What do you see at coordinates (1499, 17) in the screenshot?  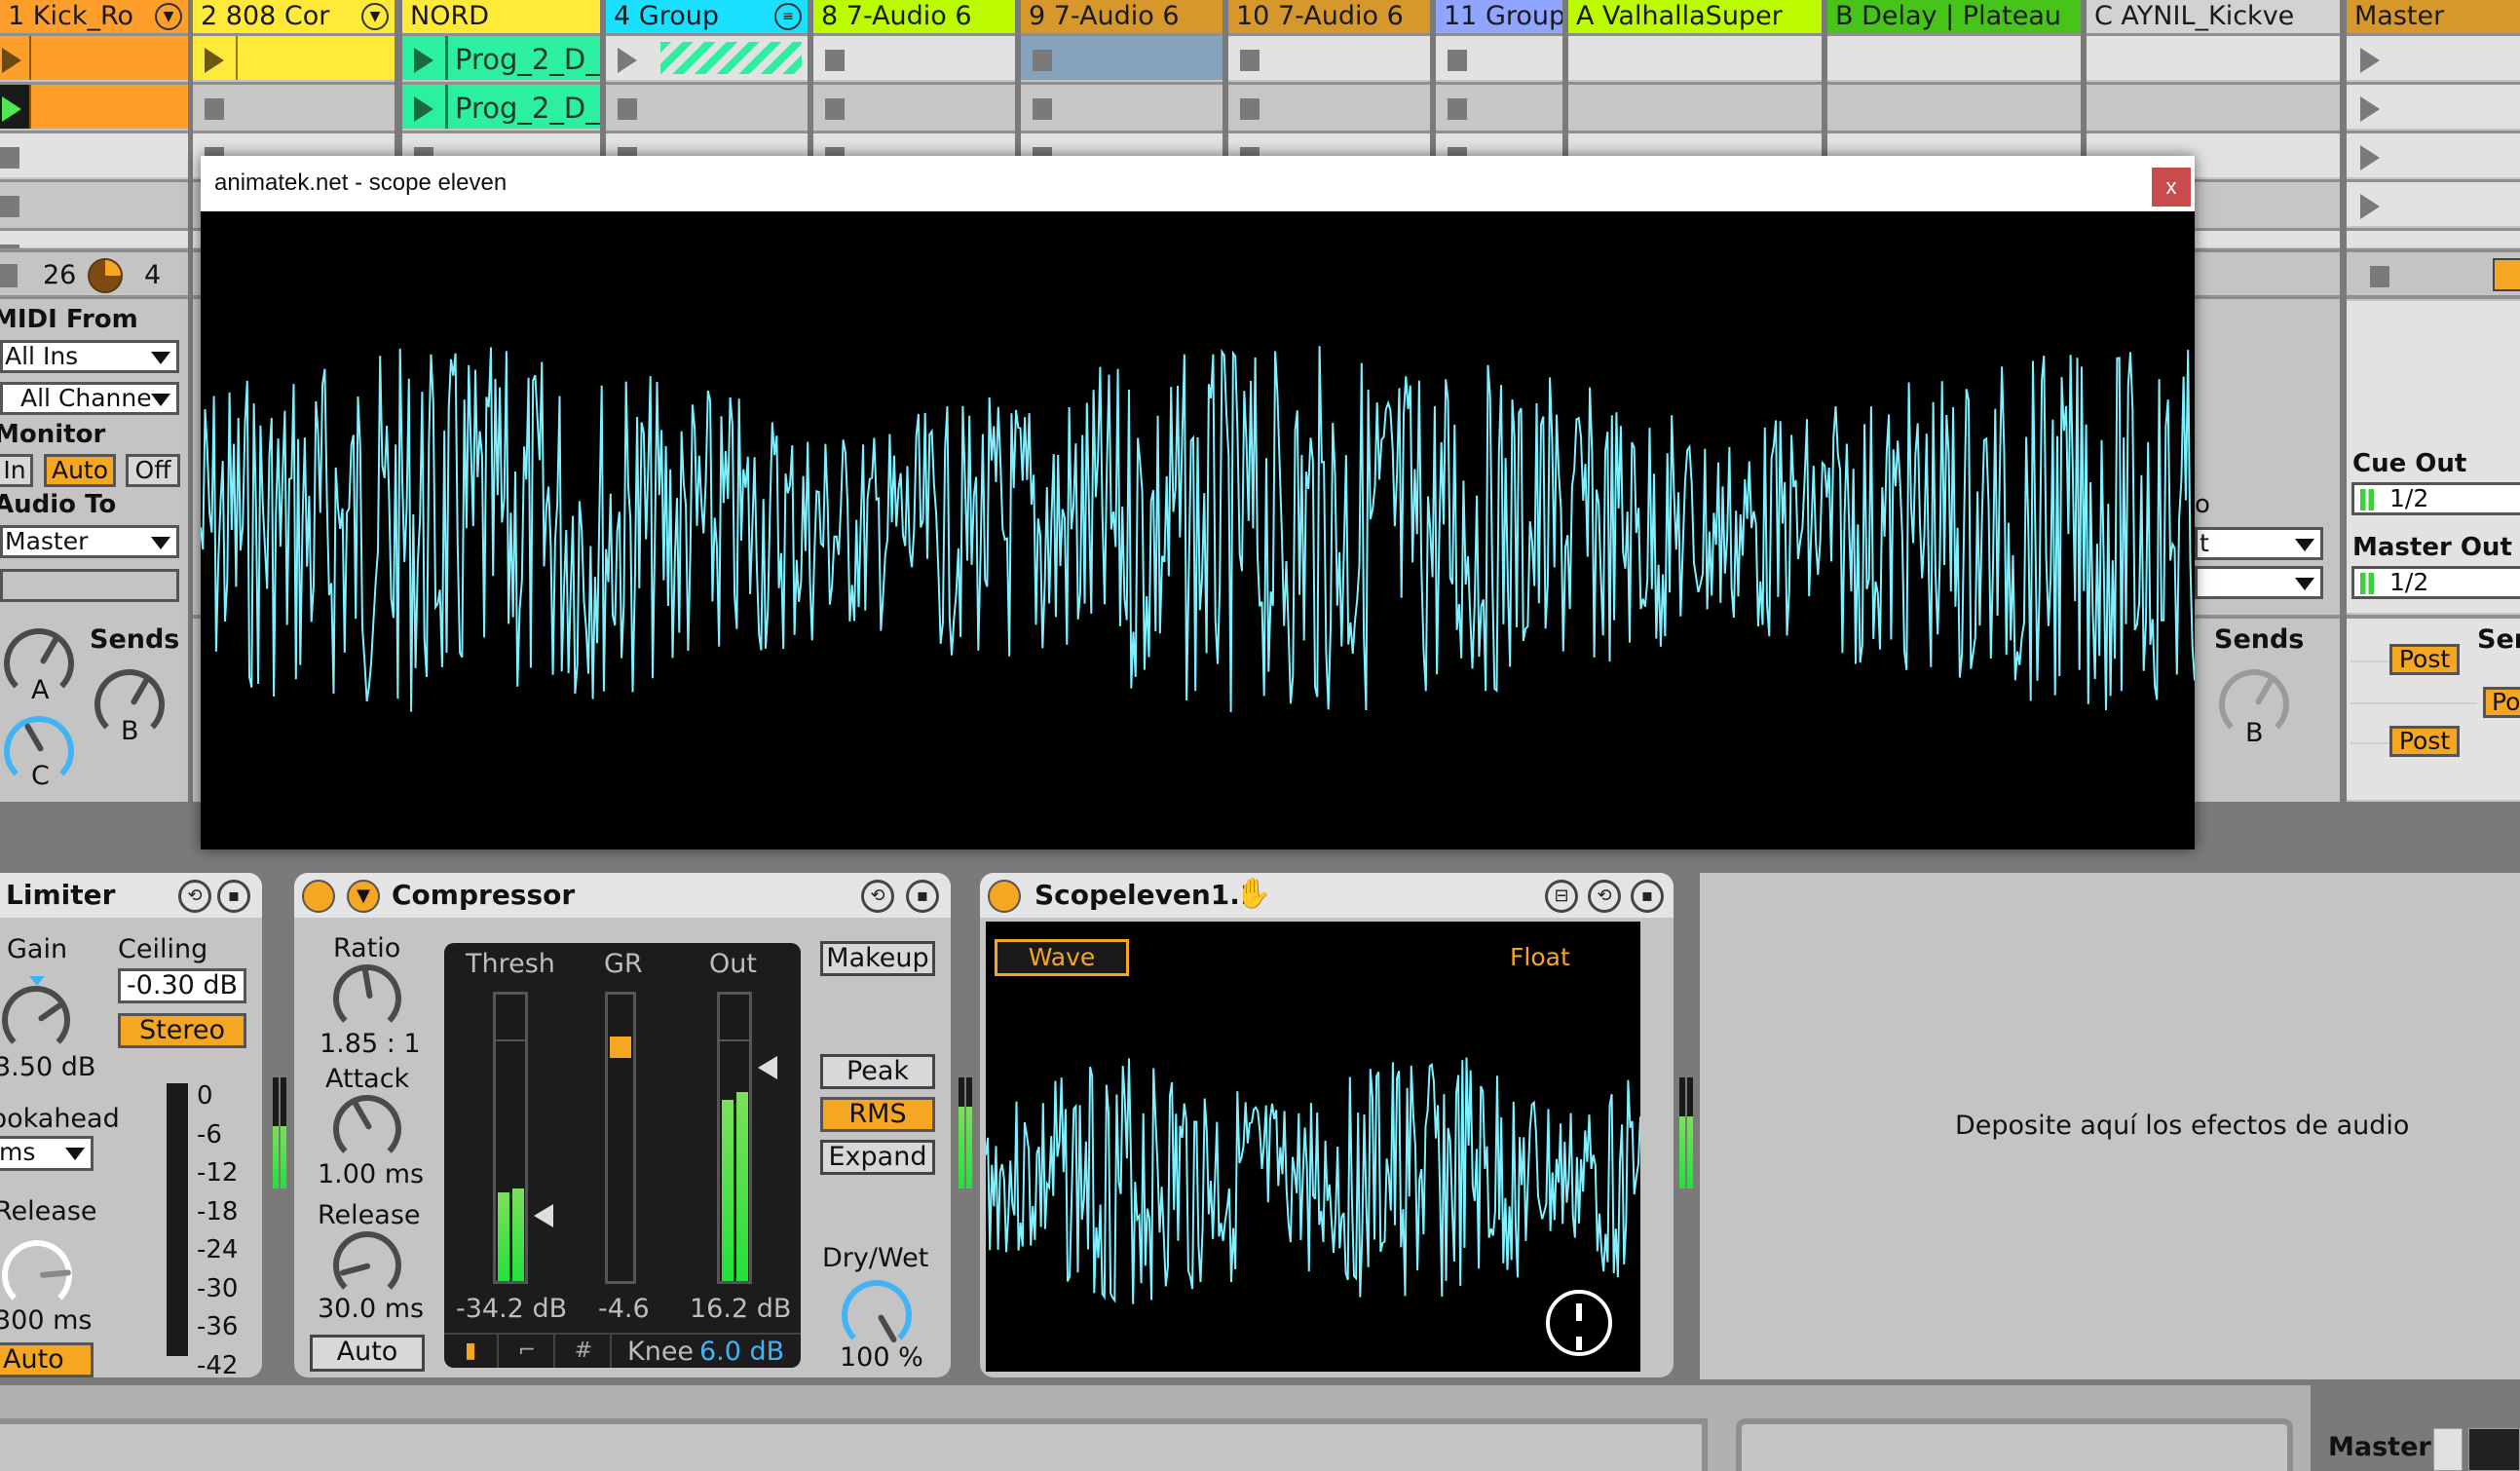 I see `track-header: 11 Group` at bounding box center [1499, 17].